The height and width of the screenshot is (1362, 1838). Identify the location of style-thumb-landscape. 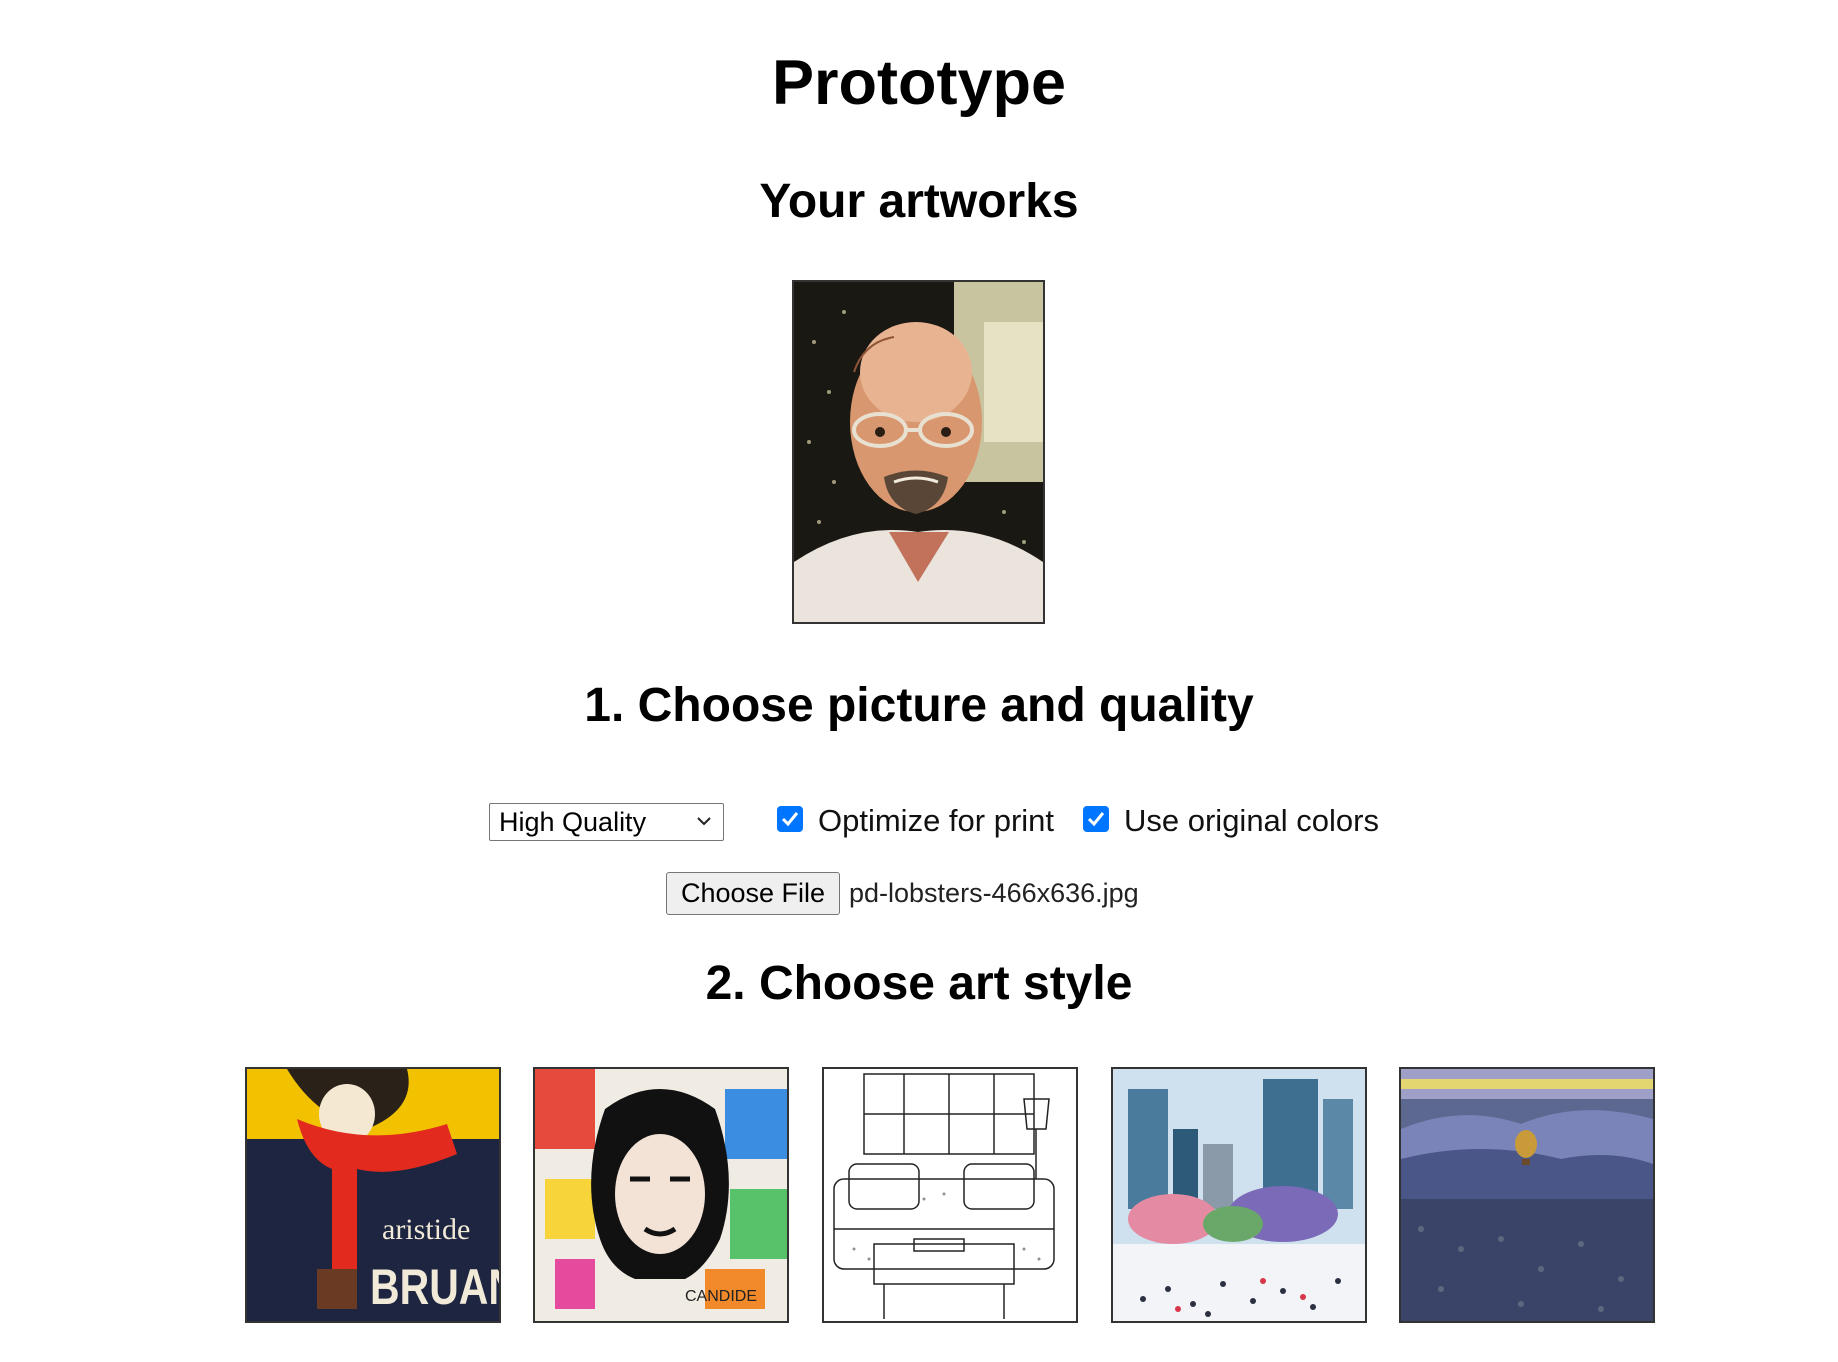
(1527, 1195).